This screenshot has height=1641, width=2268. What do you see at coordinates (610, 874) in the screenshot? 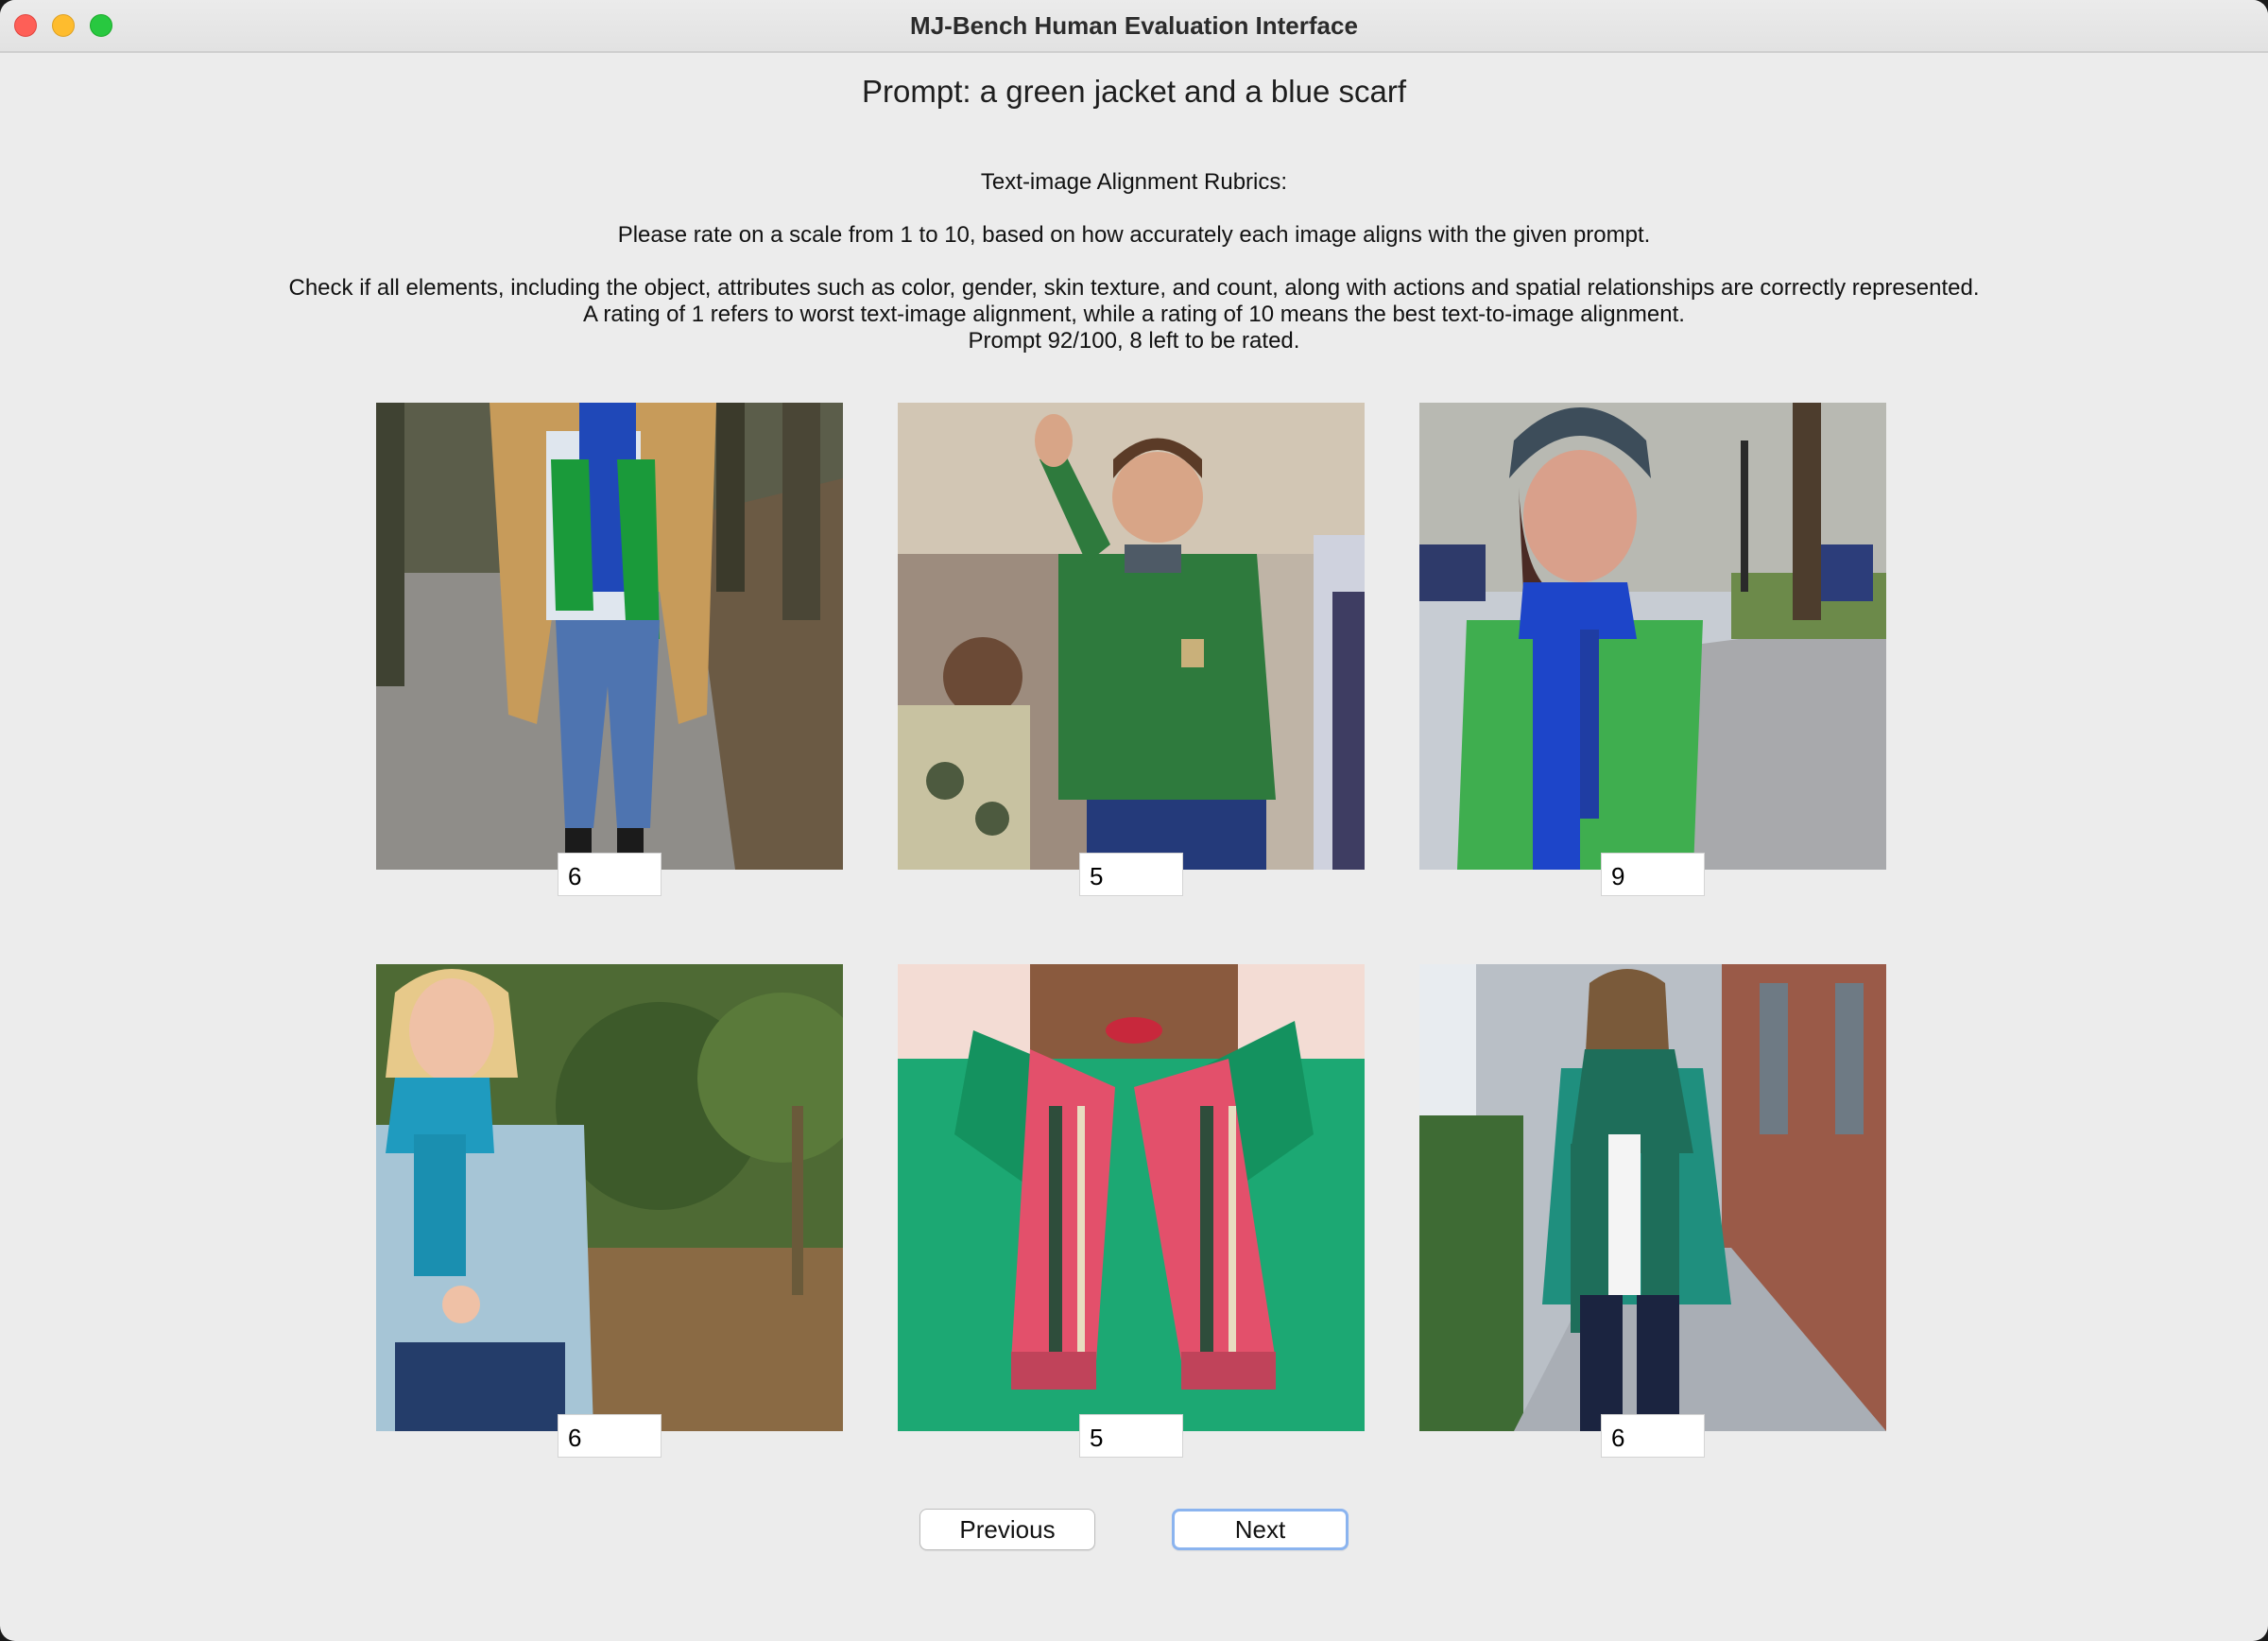
I see `score-input-1: 6` at bounding box center [610, 874].